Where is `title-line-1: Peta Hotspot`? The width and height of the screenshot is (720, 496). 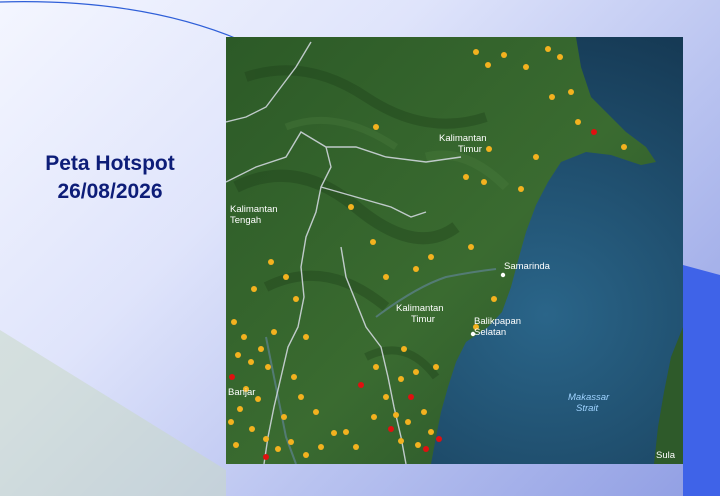
title-line-1: Peta Hotspot is located at coordinates (110, 163).